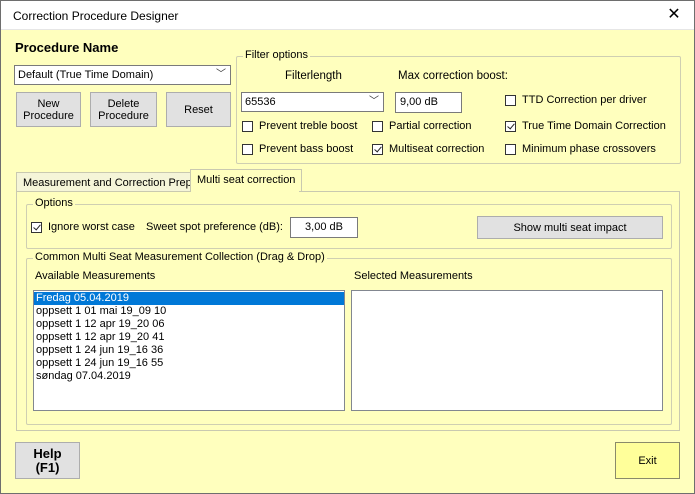 This screenshot has width=695, height=494. I want to click on tab-multi-seat: Multi seat correction, so click(246, 180).